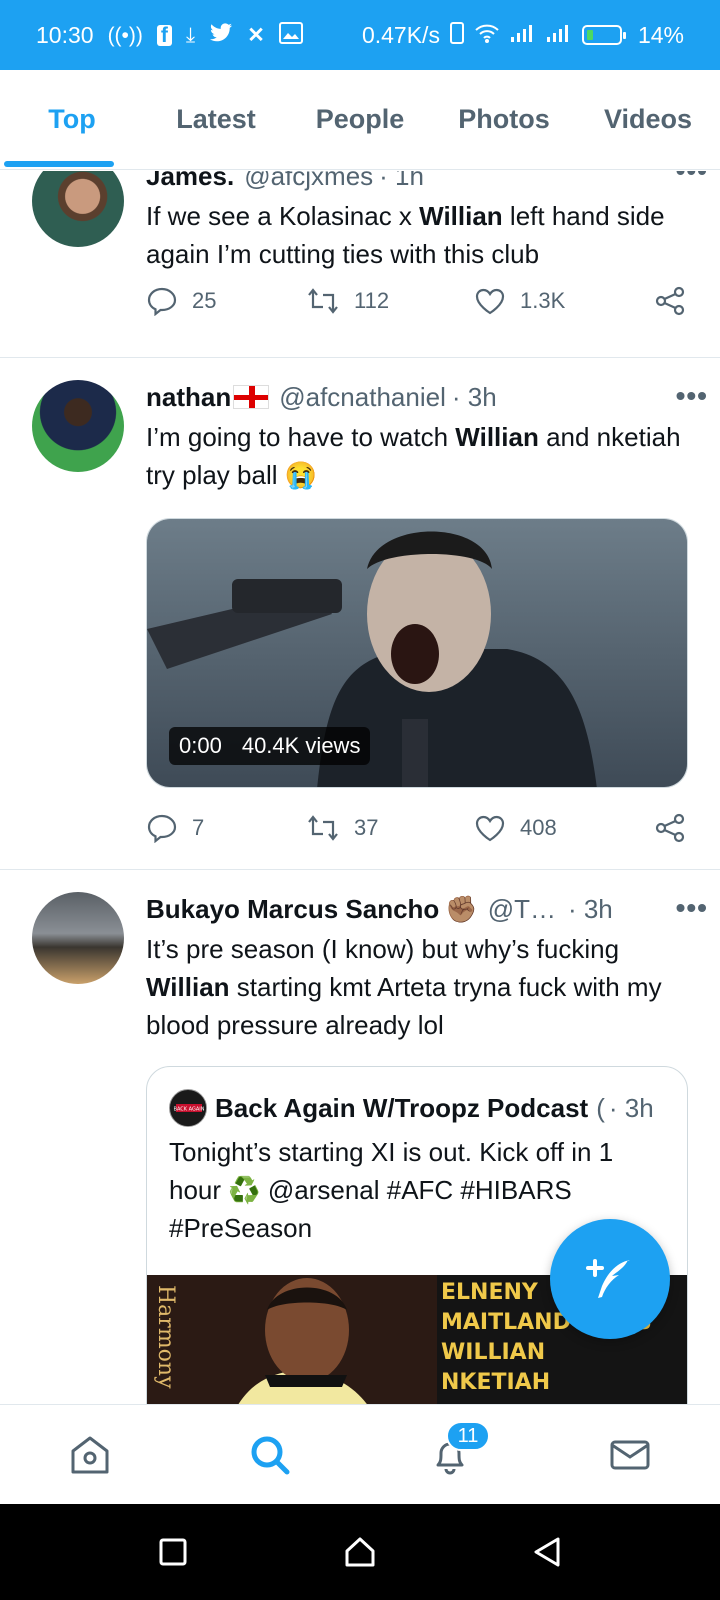  I want to click on author-handle: @afcjxmes, so click(308, 181).